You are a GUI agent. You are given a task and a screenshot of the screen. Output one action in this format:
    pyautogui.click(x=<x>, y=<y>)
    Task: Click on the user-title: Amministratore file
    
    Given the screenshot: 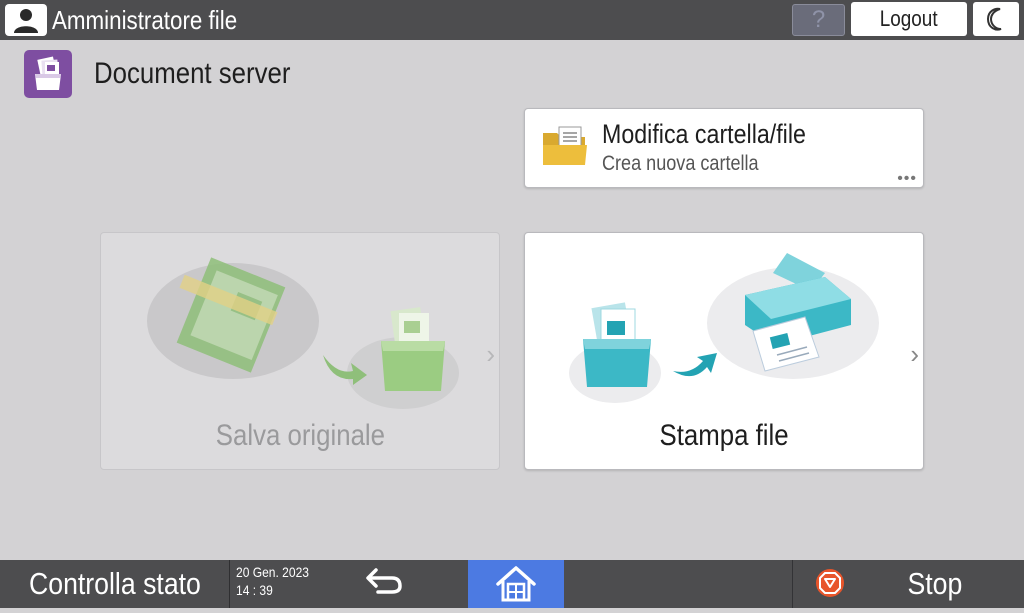 What is the action you would take?
    pyautogui.click(x=145, y=20)
    